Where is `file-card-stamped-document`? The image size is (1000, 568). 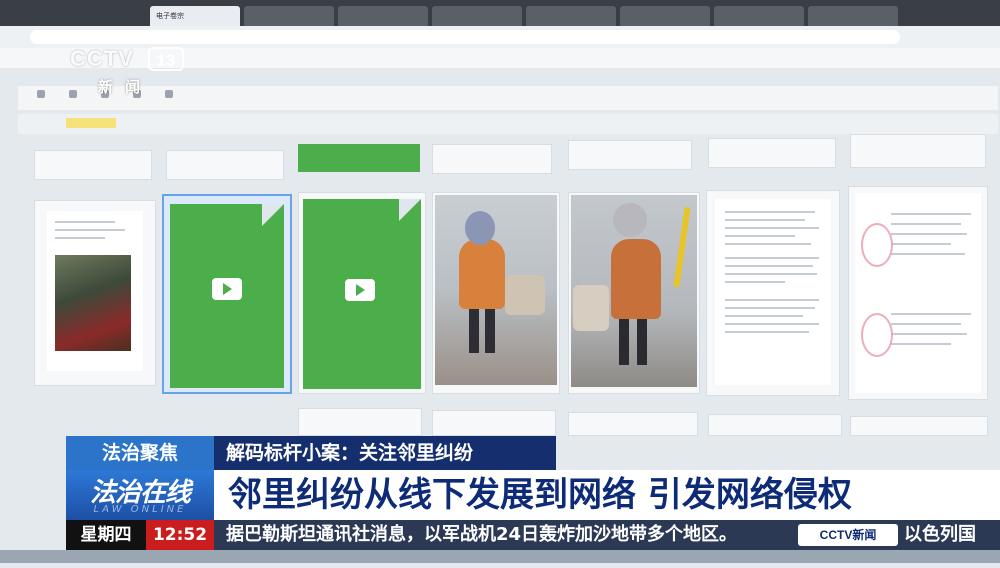 file-card-stamped-document is located at coordinates (918, 293).